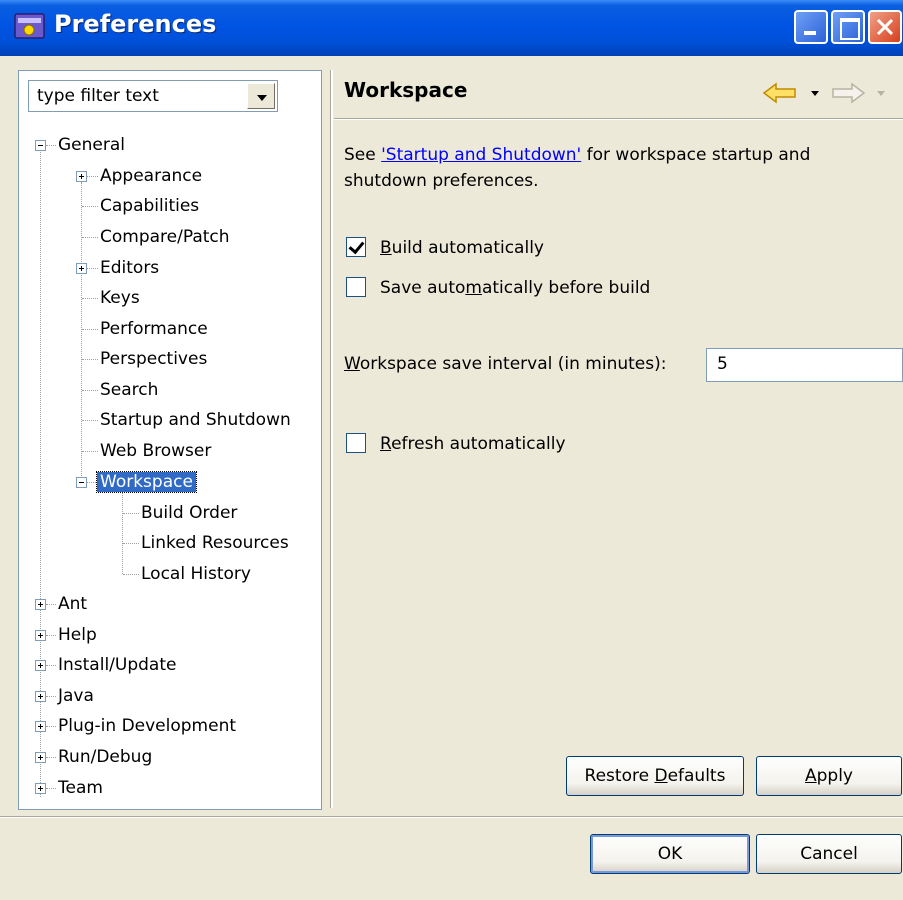 The width and height of the screenshot is (903, 900). What do you see at coordinates (98, 96) in the screenshot?
I see `filter-input: type filter text` at bounding box center [98, 96].